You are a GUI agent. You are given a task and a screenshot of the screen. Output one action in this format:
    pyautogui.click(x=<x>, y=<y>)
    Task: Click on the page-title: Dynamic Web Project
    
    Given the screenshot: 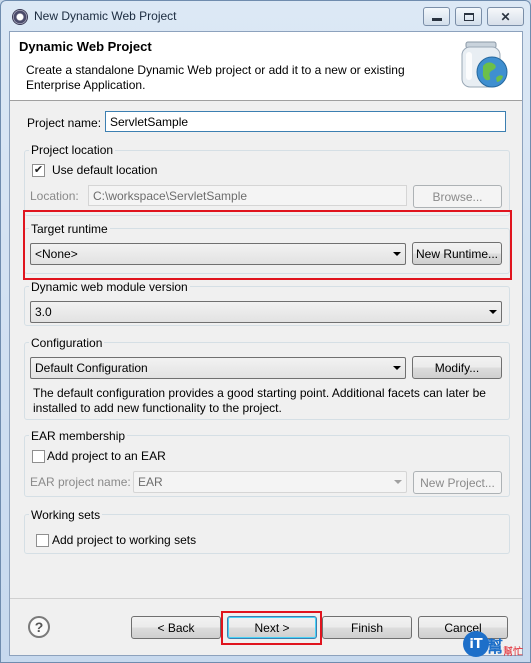 What is the action you would take?
    pyautogui.click(x=85, y=46)
    